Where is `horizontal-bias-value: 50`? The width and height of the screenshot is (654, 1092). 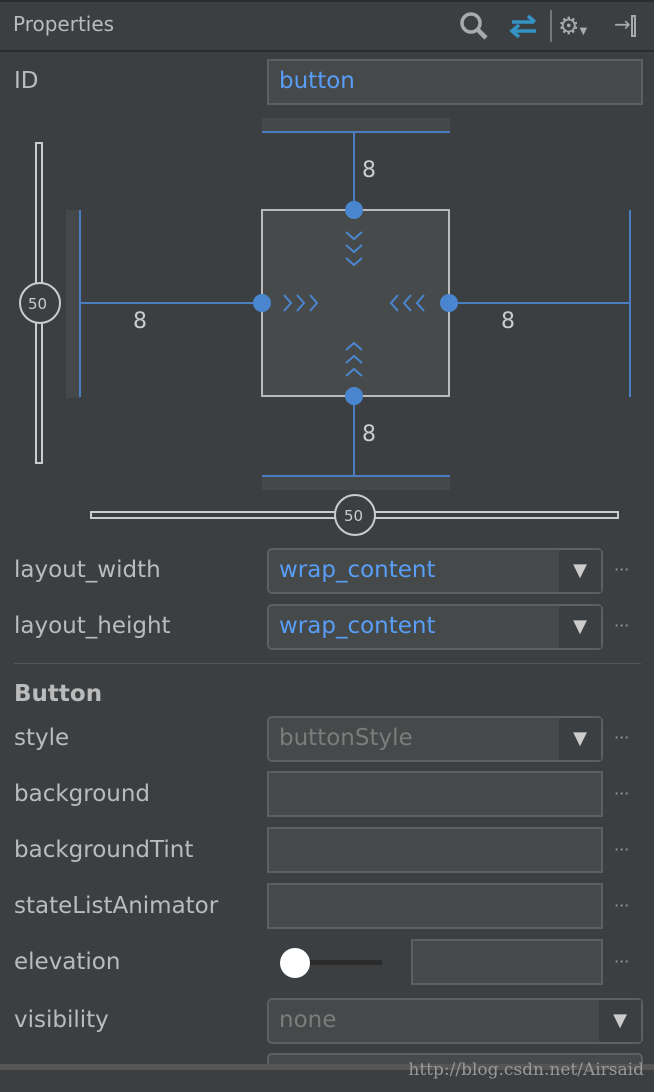
horizontal-bias-value: 50 is located at coordinates (353, 516).